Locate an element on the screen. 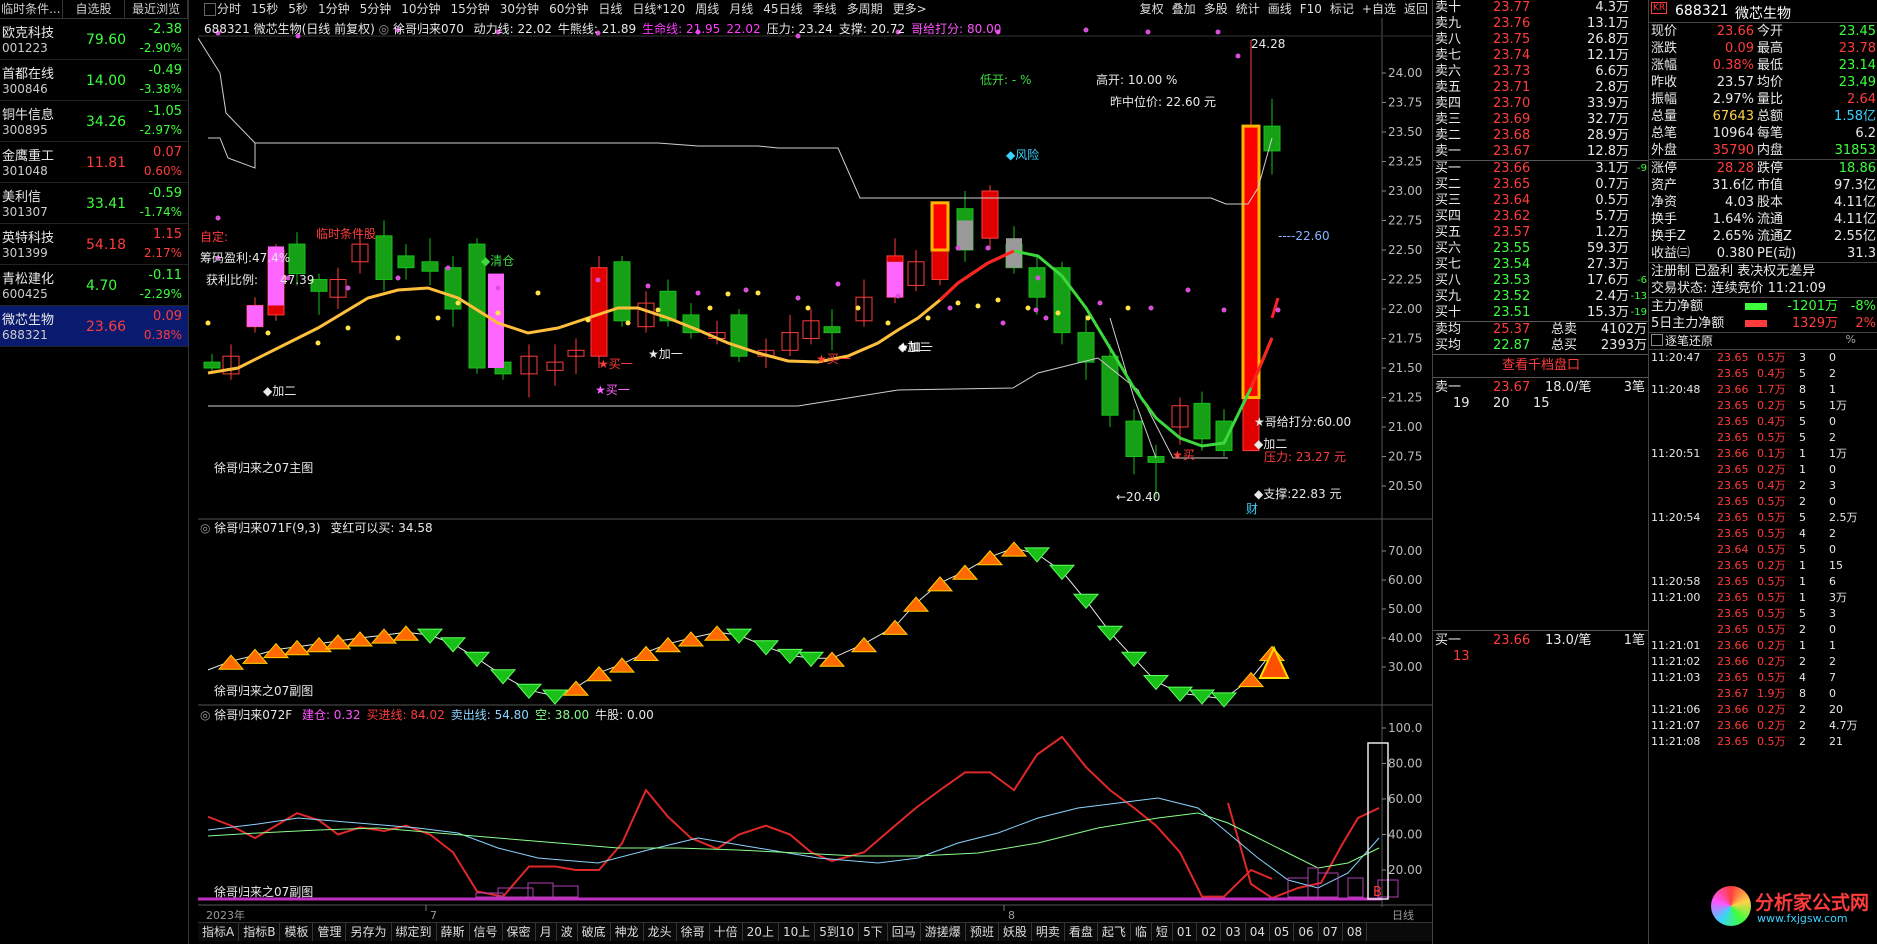 This screenshot has width=1877, height=944. indicator-tab: 临 is located at coordinates (1141, 932).